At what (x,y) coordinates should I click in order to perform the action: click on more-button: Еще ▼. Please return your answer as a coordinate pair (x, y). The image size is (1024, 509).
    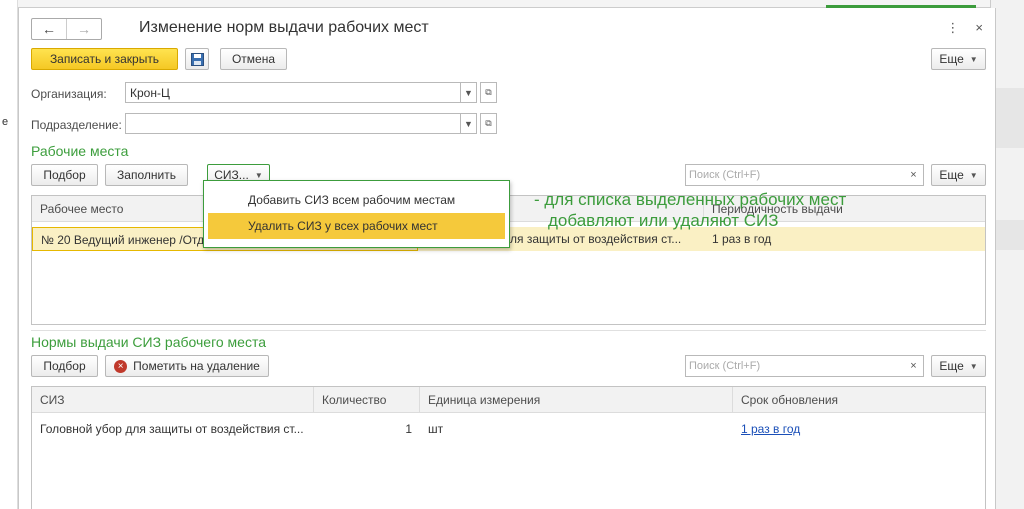
    Looking at the image, I should click on (958, 59).